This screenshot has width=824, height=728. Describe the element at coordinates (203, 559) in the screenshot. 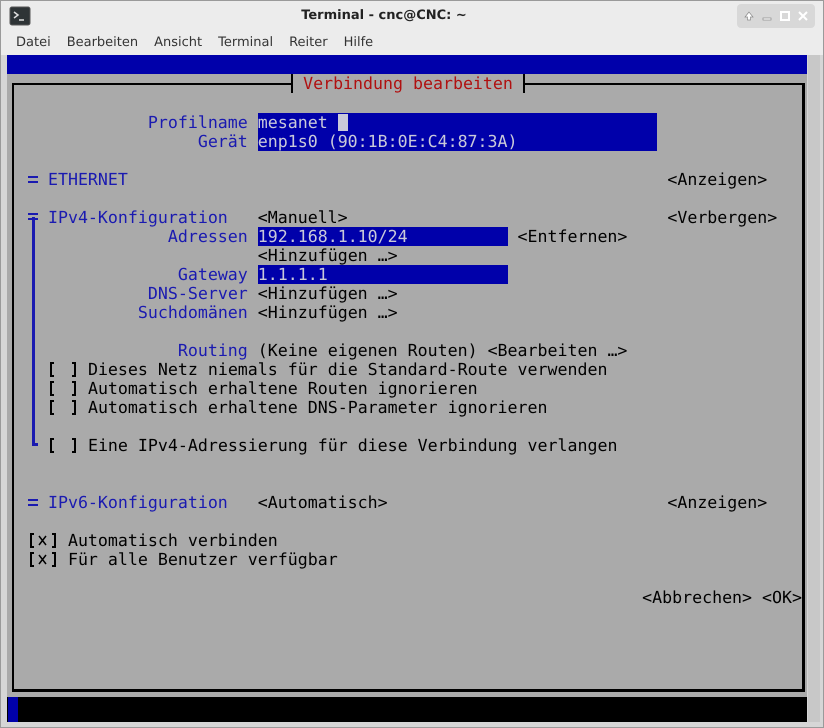

I see `checkbox-label: Für alle Benutzer verfügbar` at that location.